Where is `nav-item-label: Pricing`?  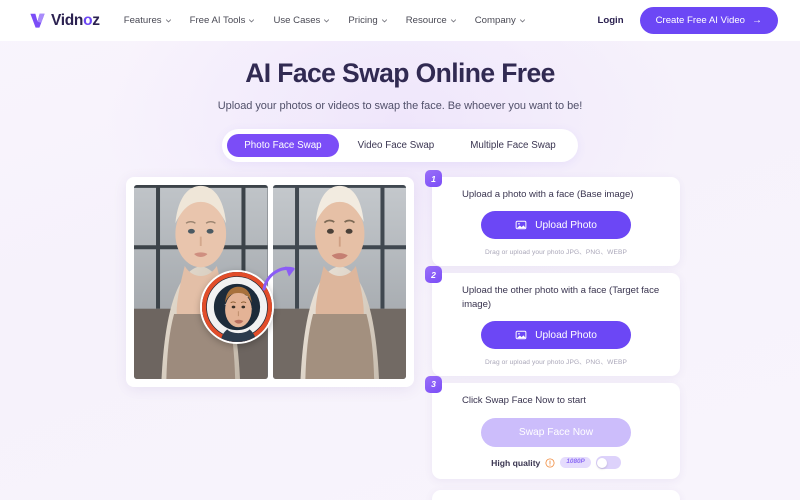
nav-item-label: Pricing is located at coordinates (363, 20).